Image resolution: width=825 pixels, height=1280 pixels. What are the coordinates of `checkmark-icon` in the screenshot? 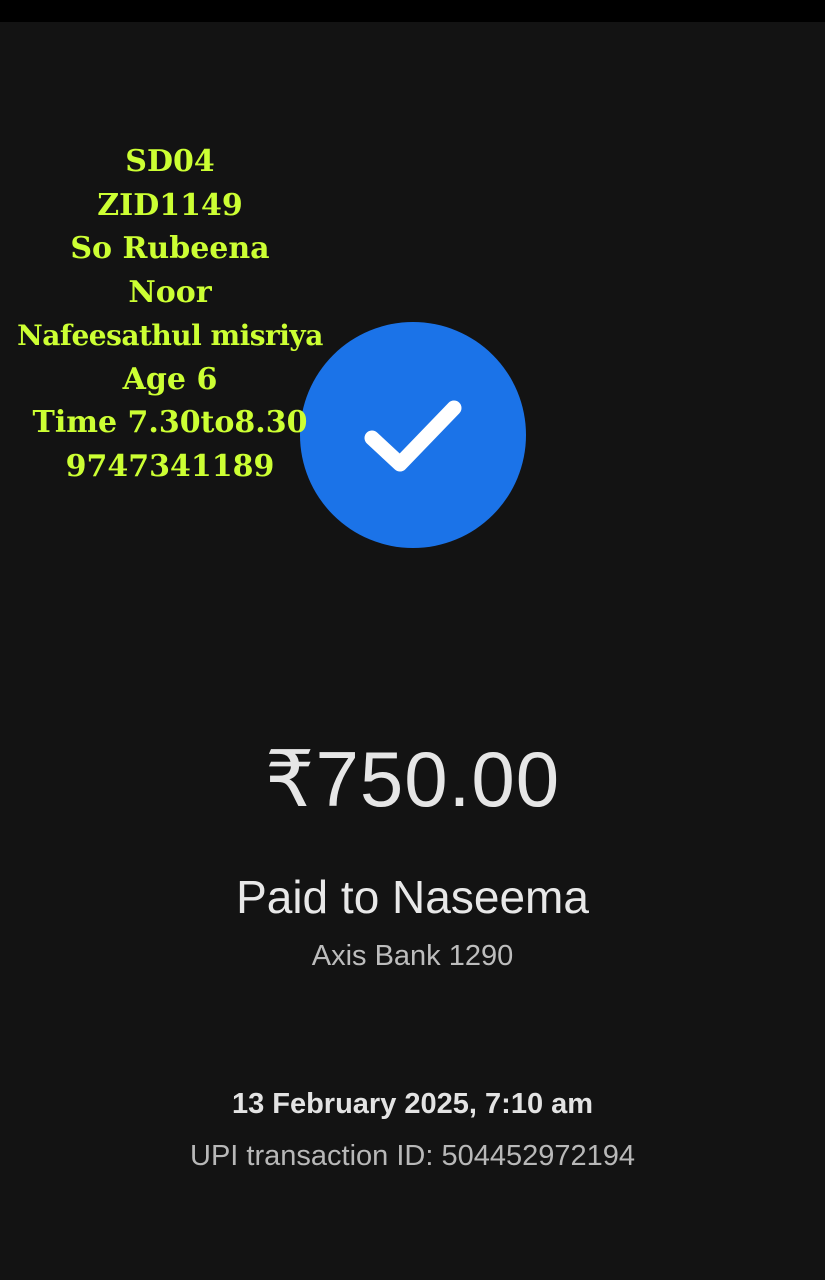 It's located at (413, 436).